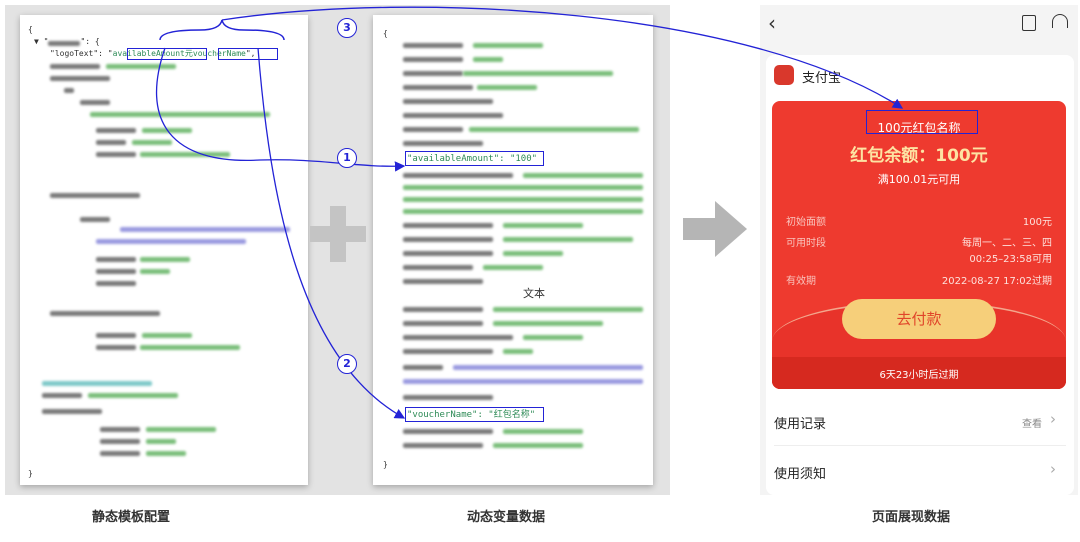  I want to click on caption-dynamic-data: 动态变量数据, so click(506, 517).